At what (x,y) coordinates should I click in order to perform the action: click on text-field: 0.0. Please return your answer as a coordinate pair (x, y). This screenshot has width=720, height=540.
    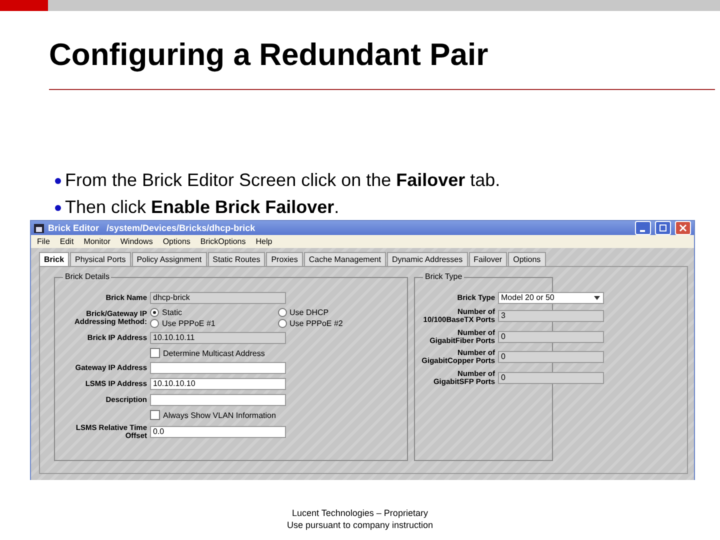
    Looking at the image, I should click on (218, 432).